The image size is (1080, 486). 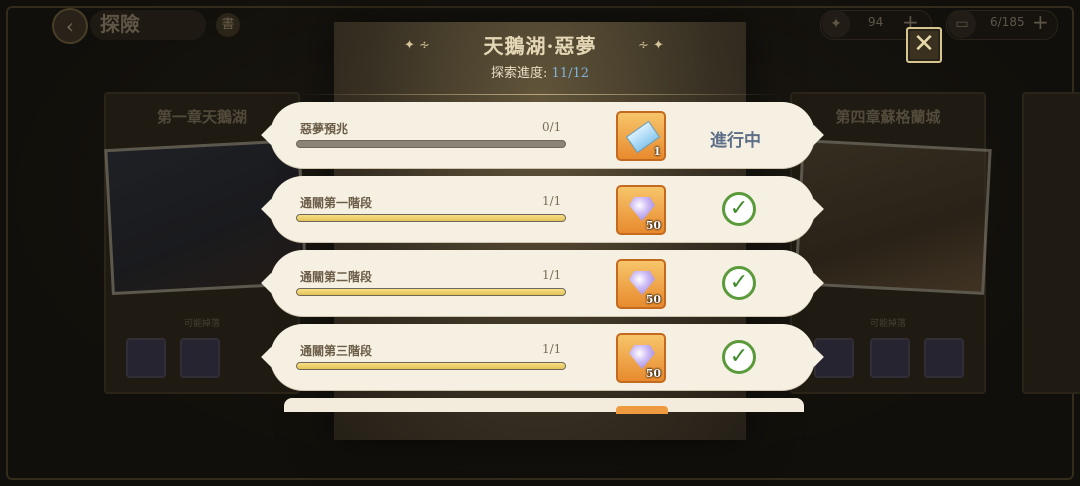 What do you see at coordinates (570, 73) in the screenshot?
I see `progress-value: 11/12` at bounding box center [570, 73].